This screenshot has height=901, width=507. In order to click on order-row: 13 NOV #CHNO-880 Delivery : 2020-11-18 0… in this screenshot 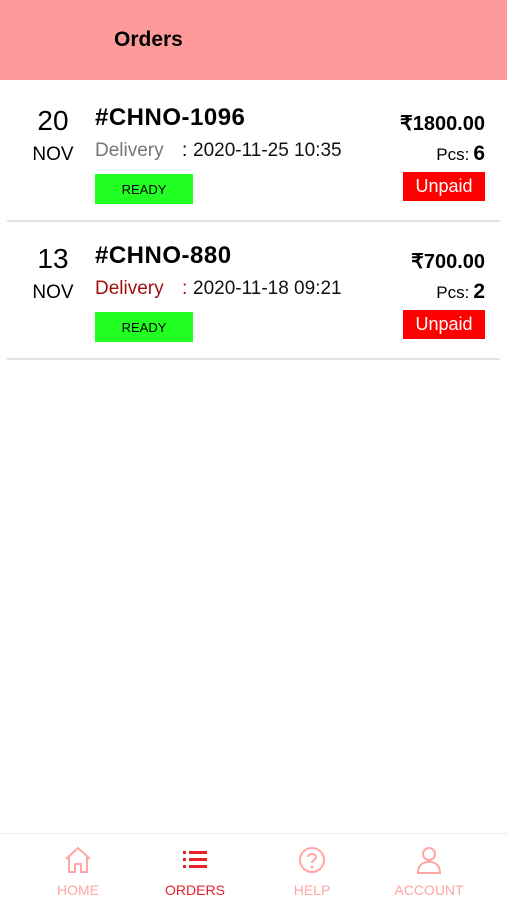, I will do `click(253, 291)`.